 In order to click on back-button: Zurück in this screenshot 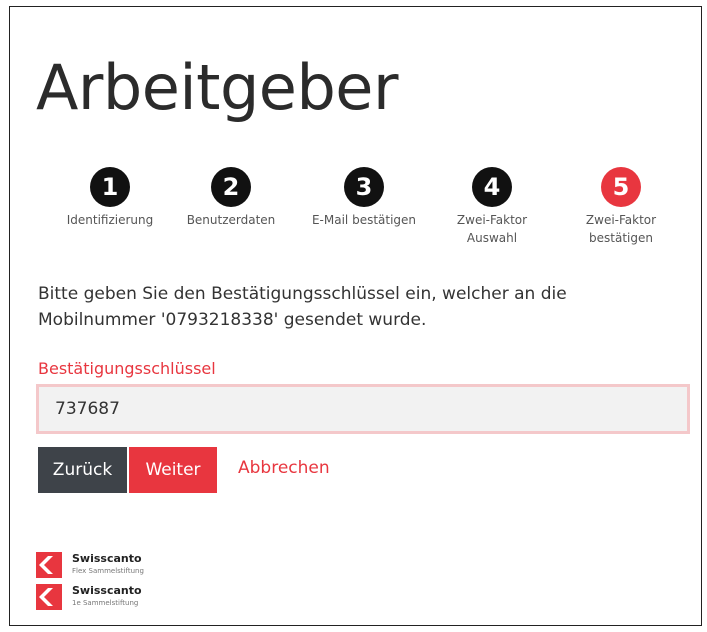, I will do `click(82, 470)`.